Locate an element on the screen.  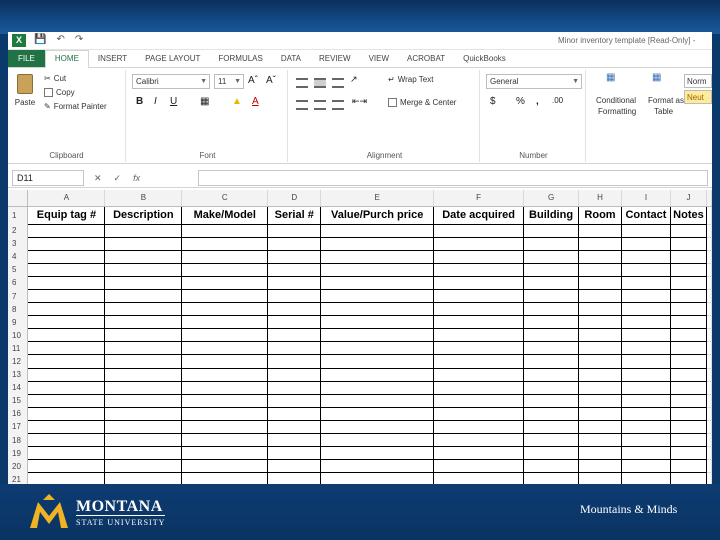
header-cell: Description is located at coordinates (143, 215).